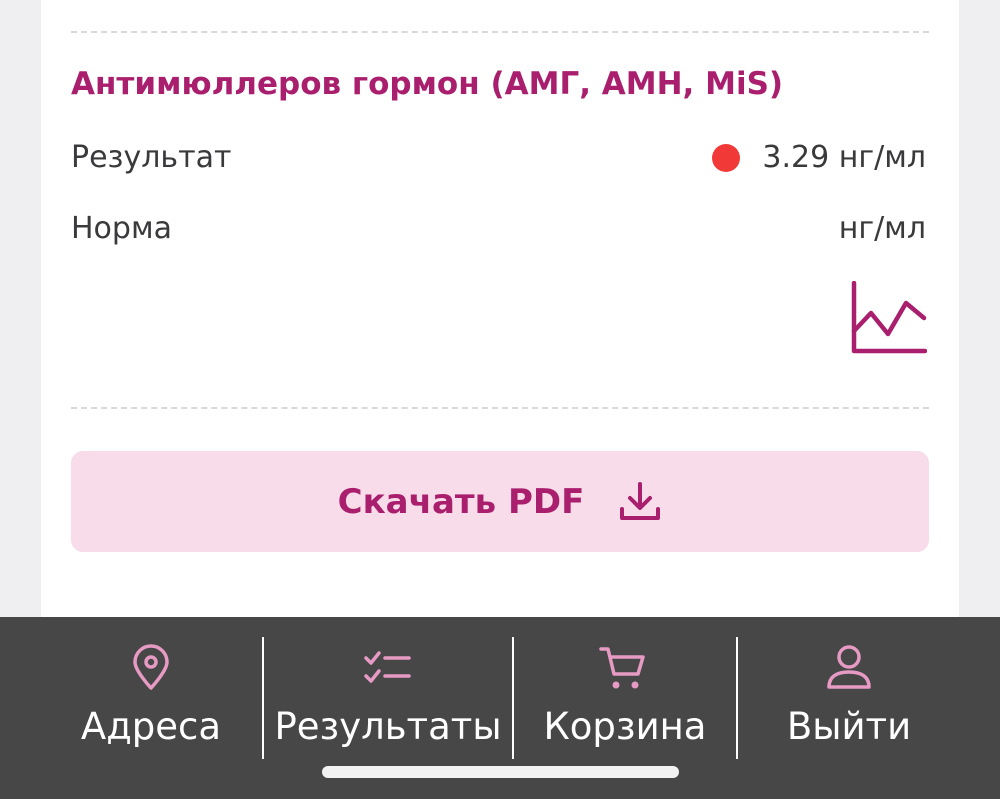 This screenshot has width=1000, height=799. Describe the element at coordinates (849, 667) in the screenshot. I see `user-icon` at that location.